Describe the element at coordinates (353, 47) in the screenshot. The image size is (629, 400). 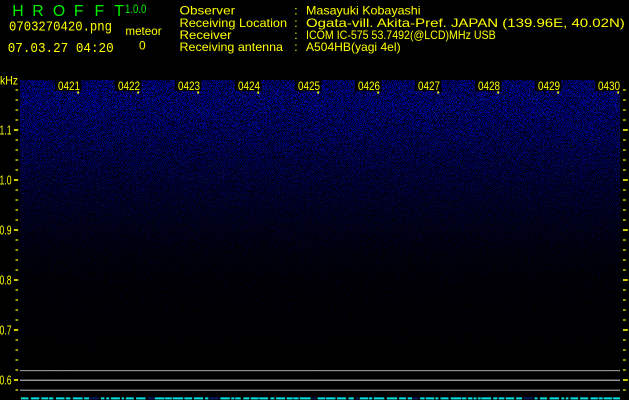
I see `svg-text: A504HB(yagi 4el)` at that location.